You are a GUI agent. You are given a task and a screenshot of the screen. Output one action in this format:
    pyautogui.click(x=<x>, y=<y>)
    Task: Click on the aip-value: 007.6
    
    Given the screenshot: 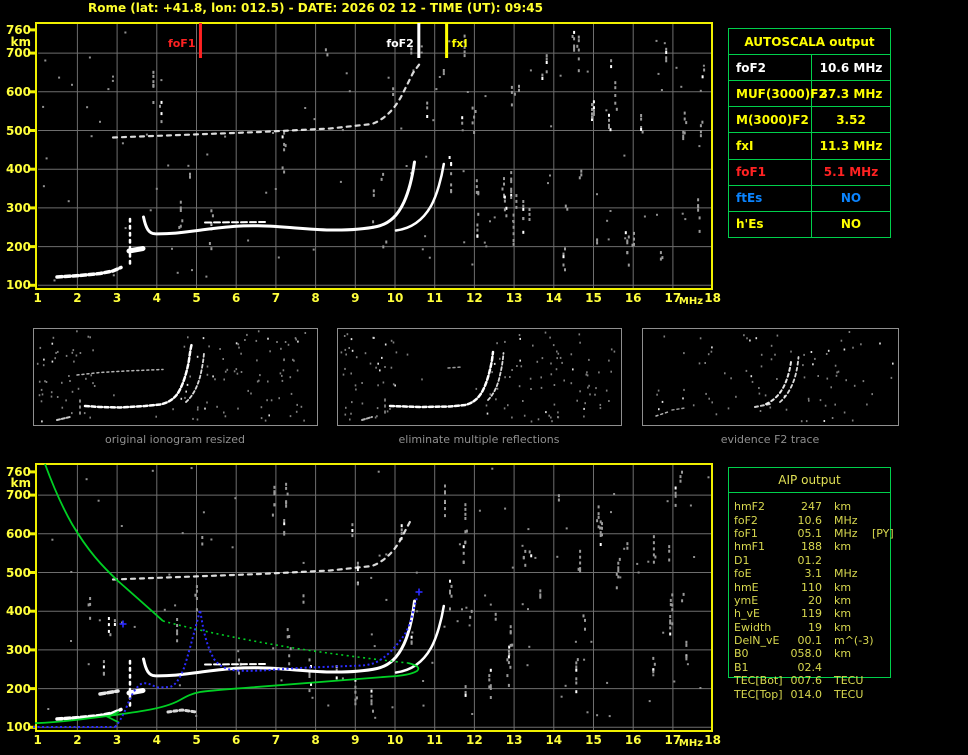 What is the action you would take?
    pyautogui.click(x=806, y=681)
    